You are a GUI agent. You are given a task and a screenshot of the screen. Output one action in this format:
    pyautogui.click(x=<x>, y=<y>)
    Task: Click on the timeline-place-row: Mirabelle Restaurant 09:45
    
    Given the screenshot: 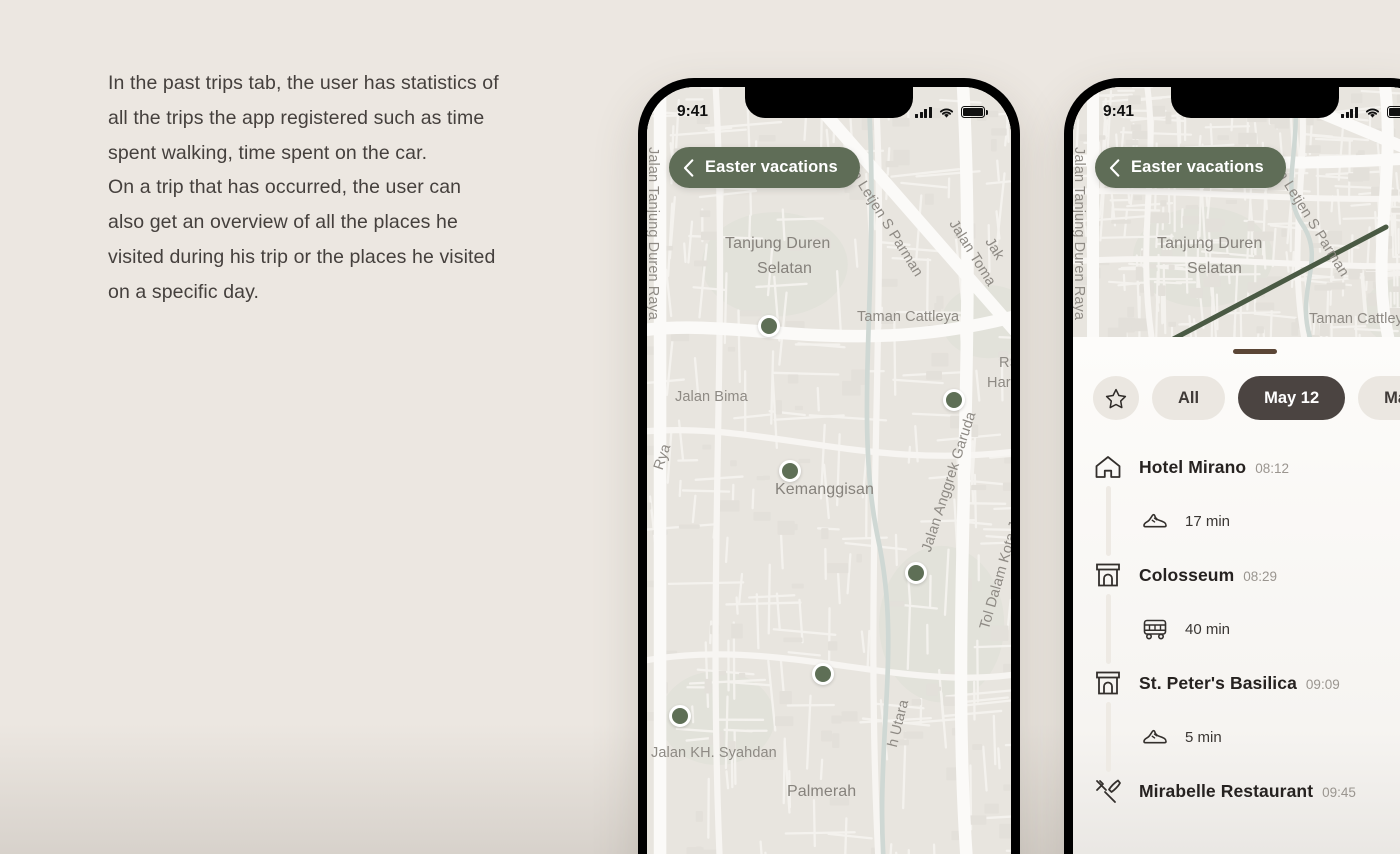 What is the action you would take?
    pyautogui.click(x=1246, y=791)
    